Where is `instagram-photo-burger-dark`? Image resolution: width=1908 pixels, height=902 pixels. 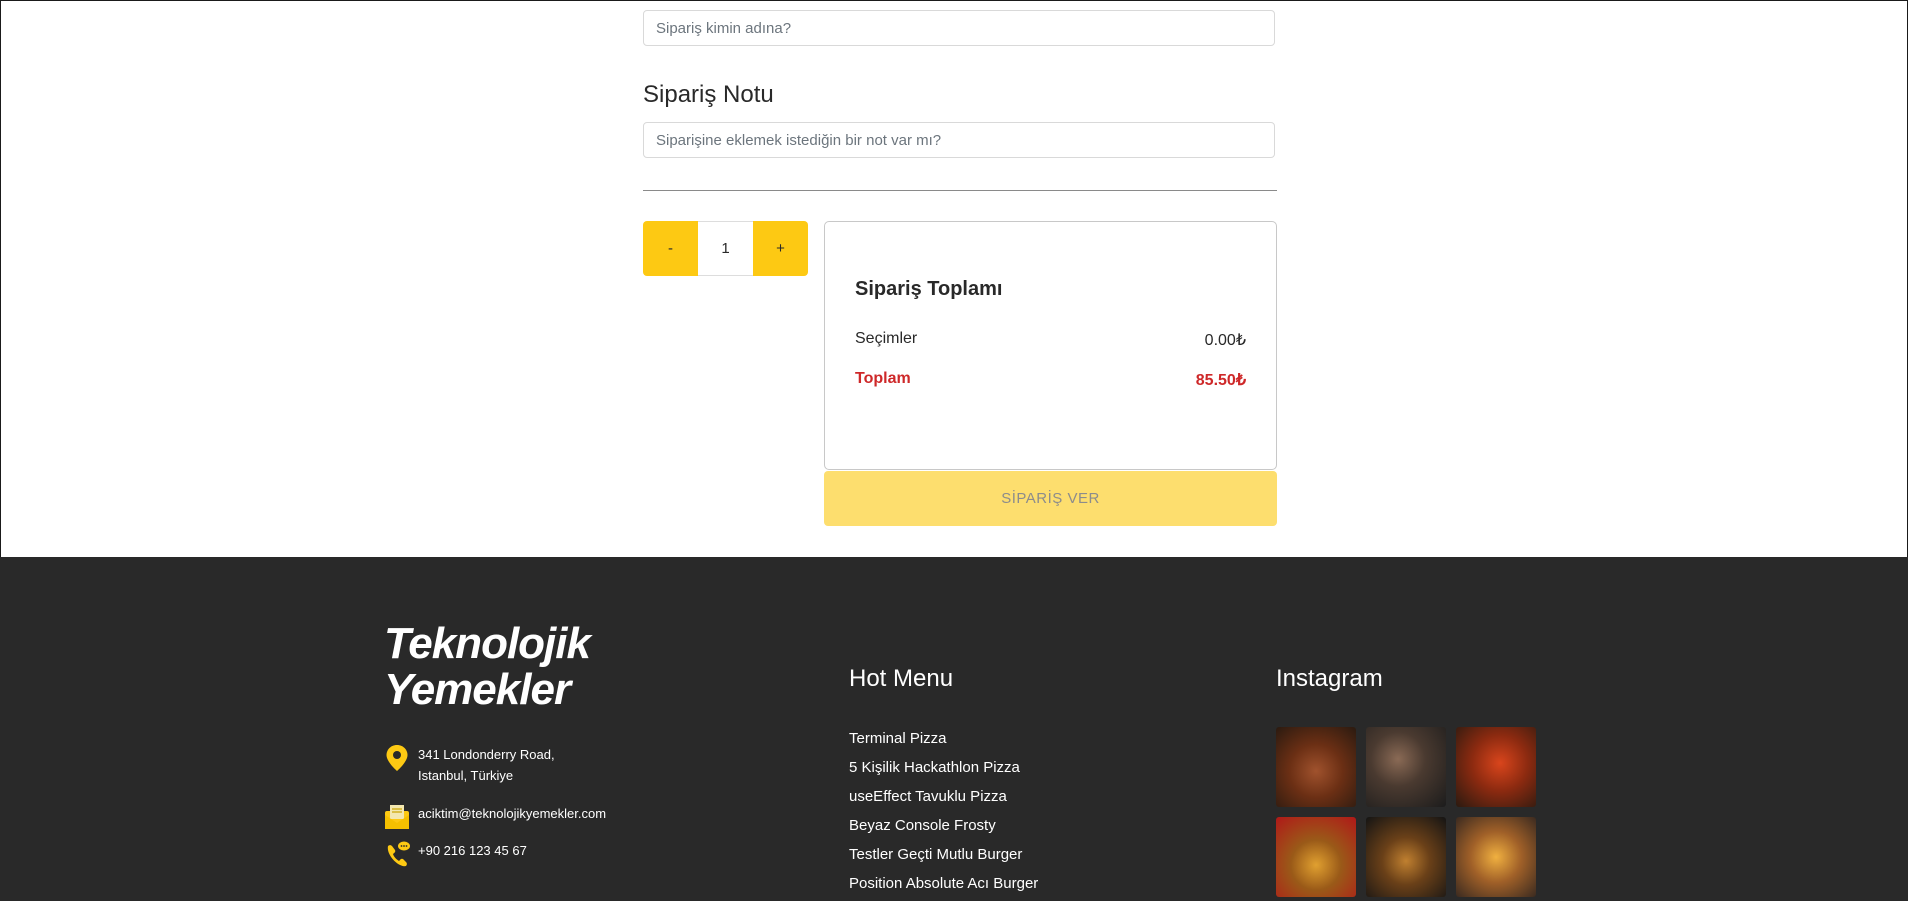 instagram-photo-burger-dark is located at coordinates (1406, 857).